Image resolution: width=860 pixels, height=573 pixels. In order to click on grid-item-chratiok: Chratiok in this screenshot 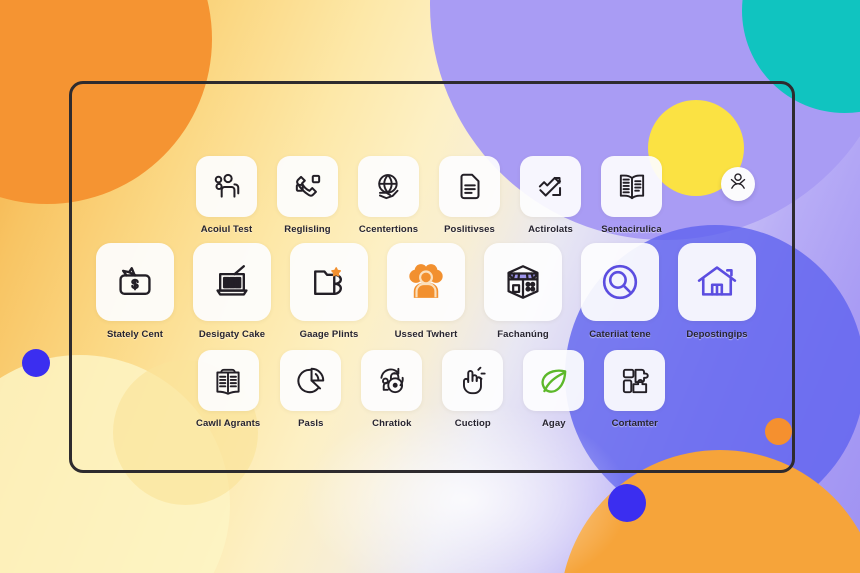, I will do `click(392, 389)`.